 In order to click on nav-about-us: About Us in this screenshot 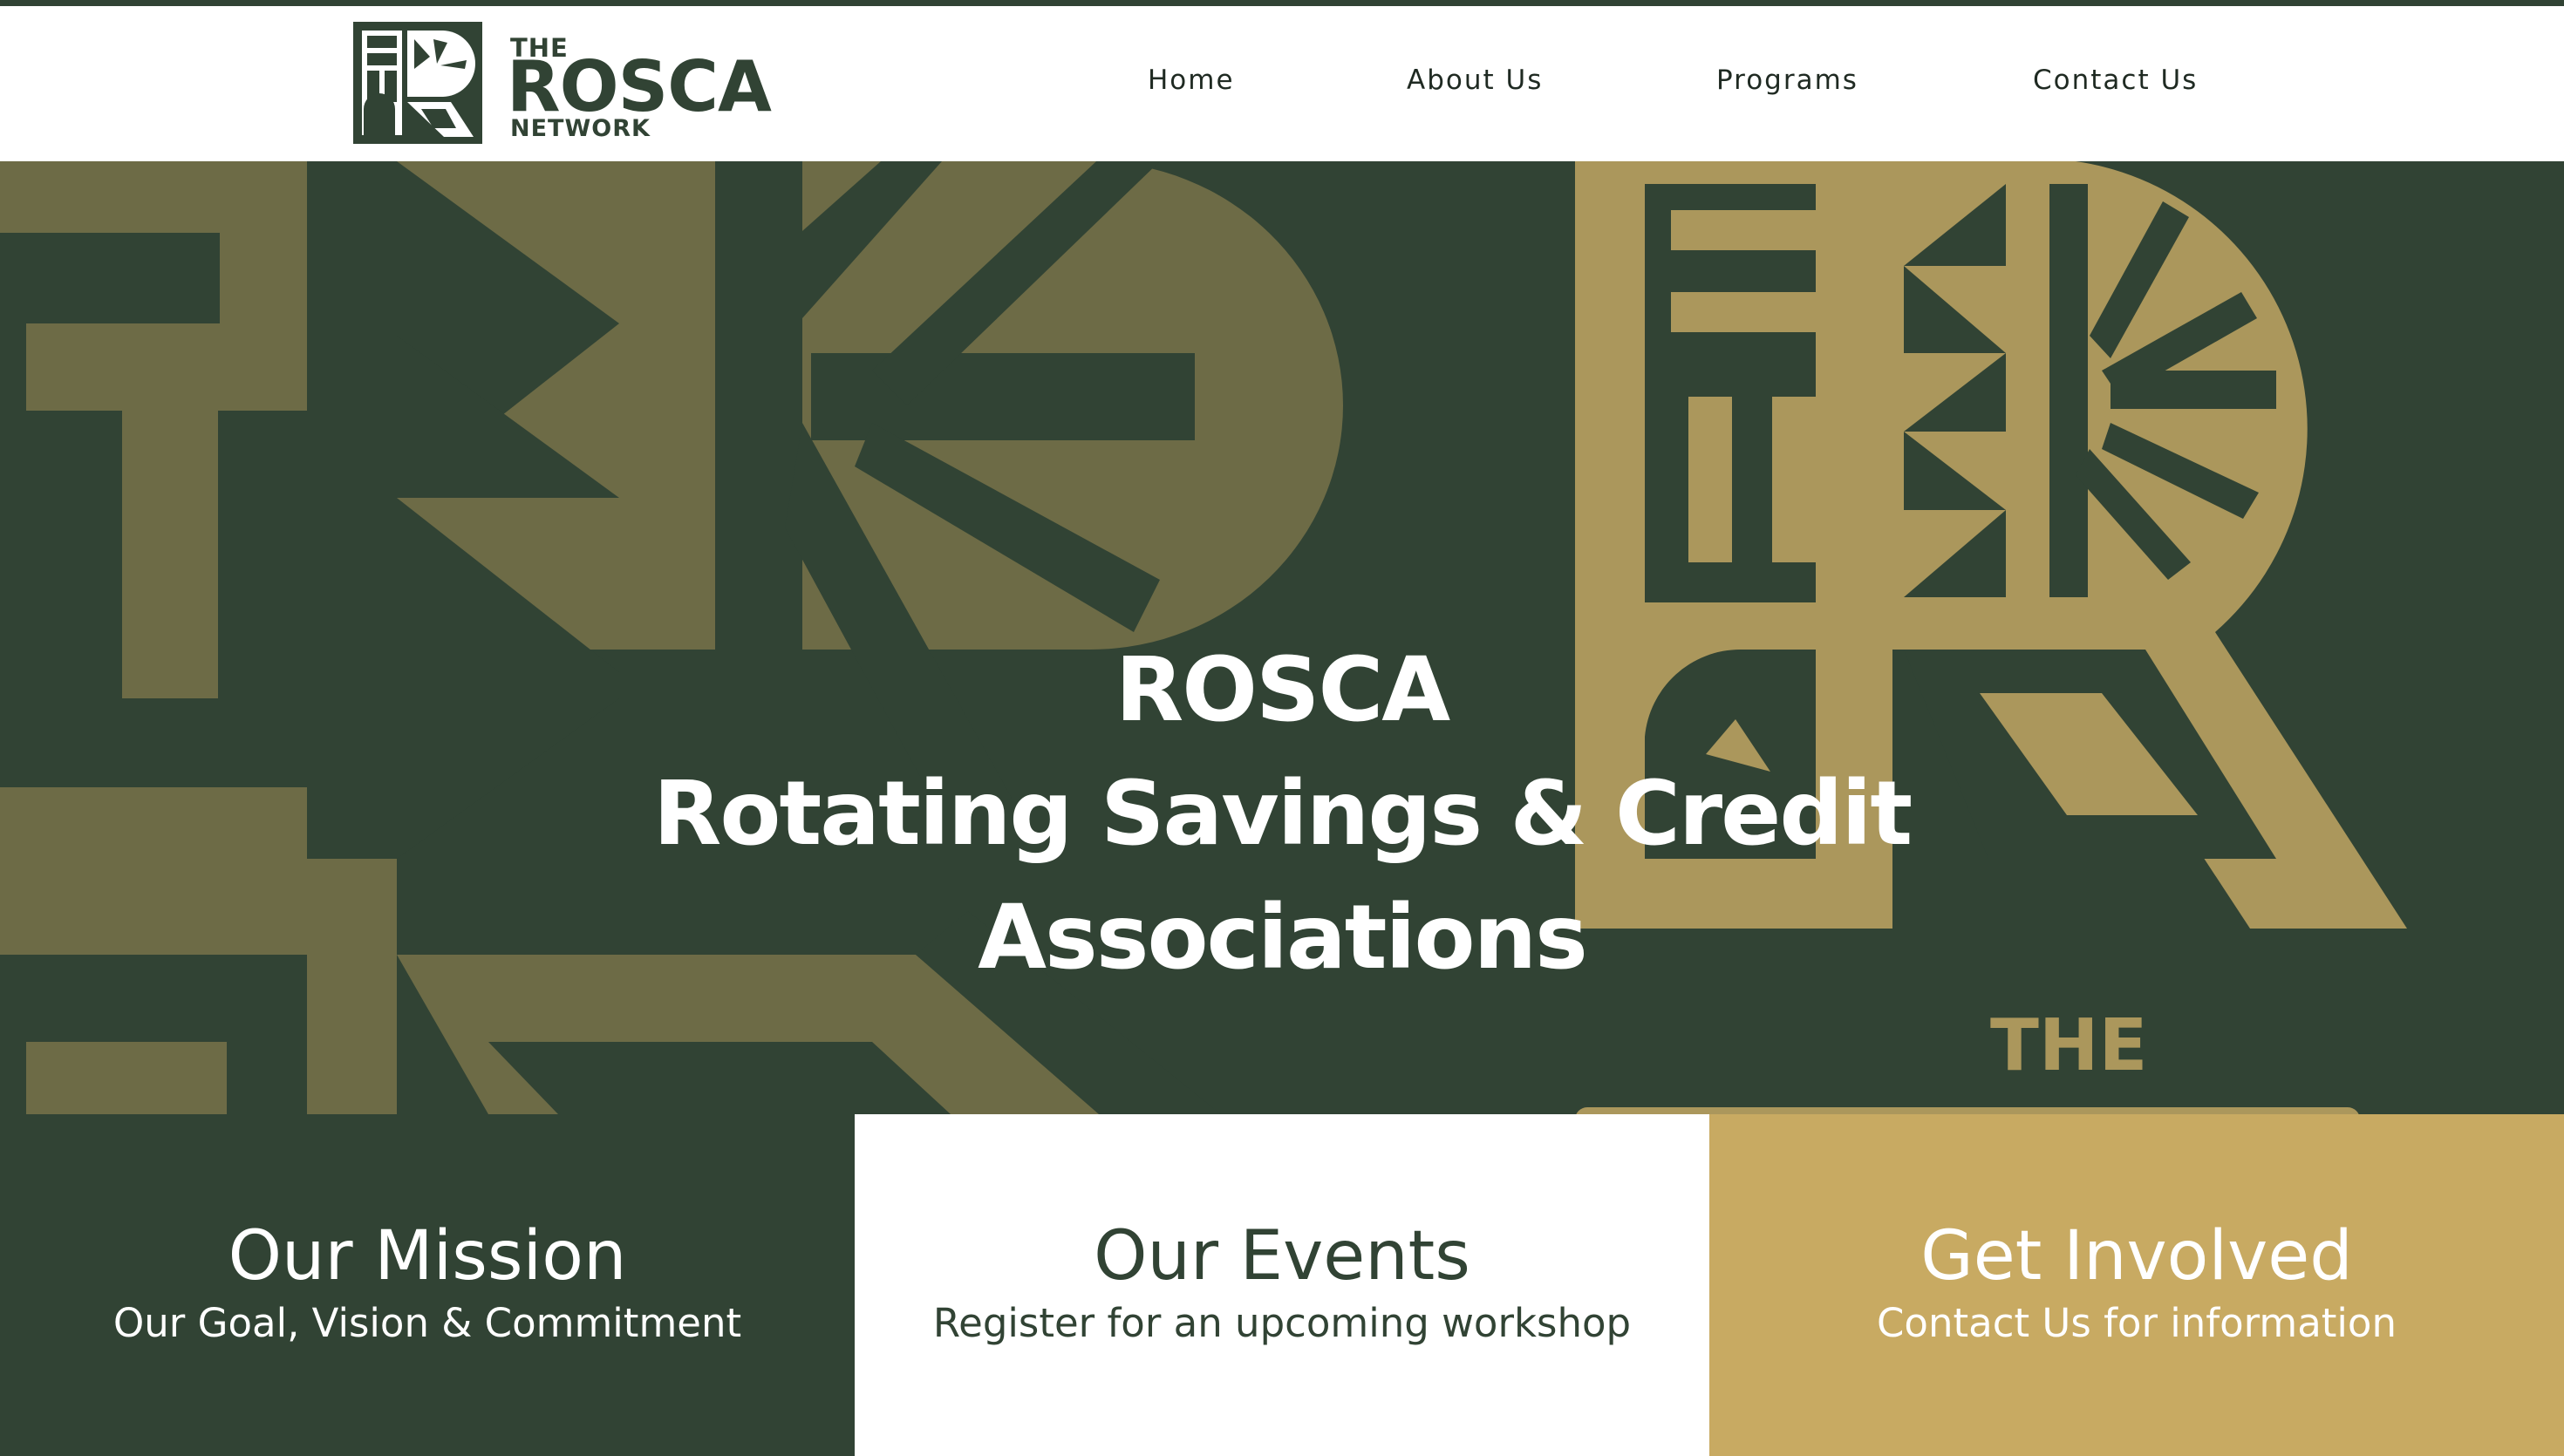, I will do `click(1475, 80)`.